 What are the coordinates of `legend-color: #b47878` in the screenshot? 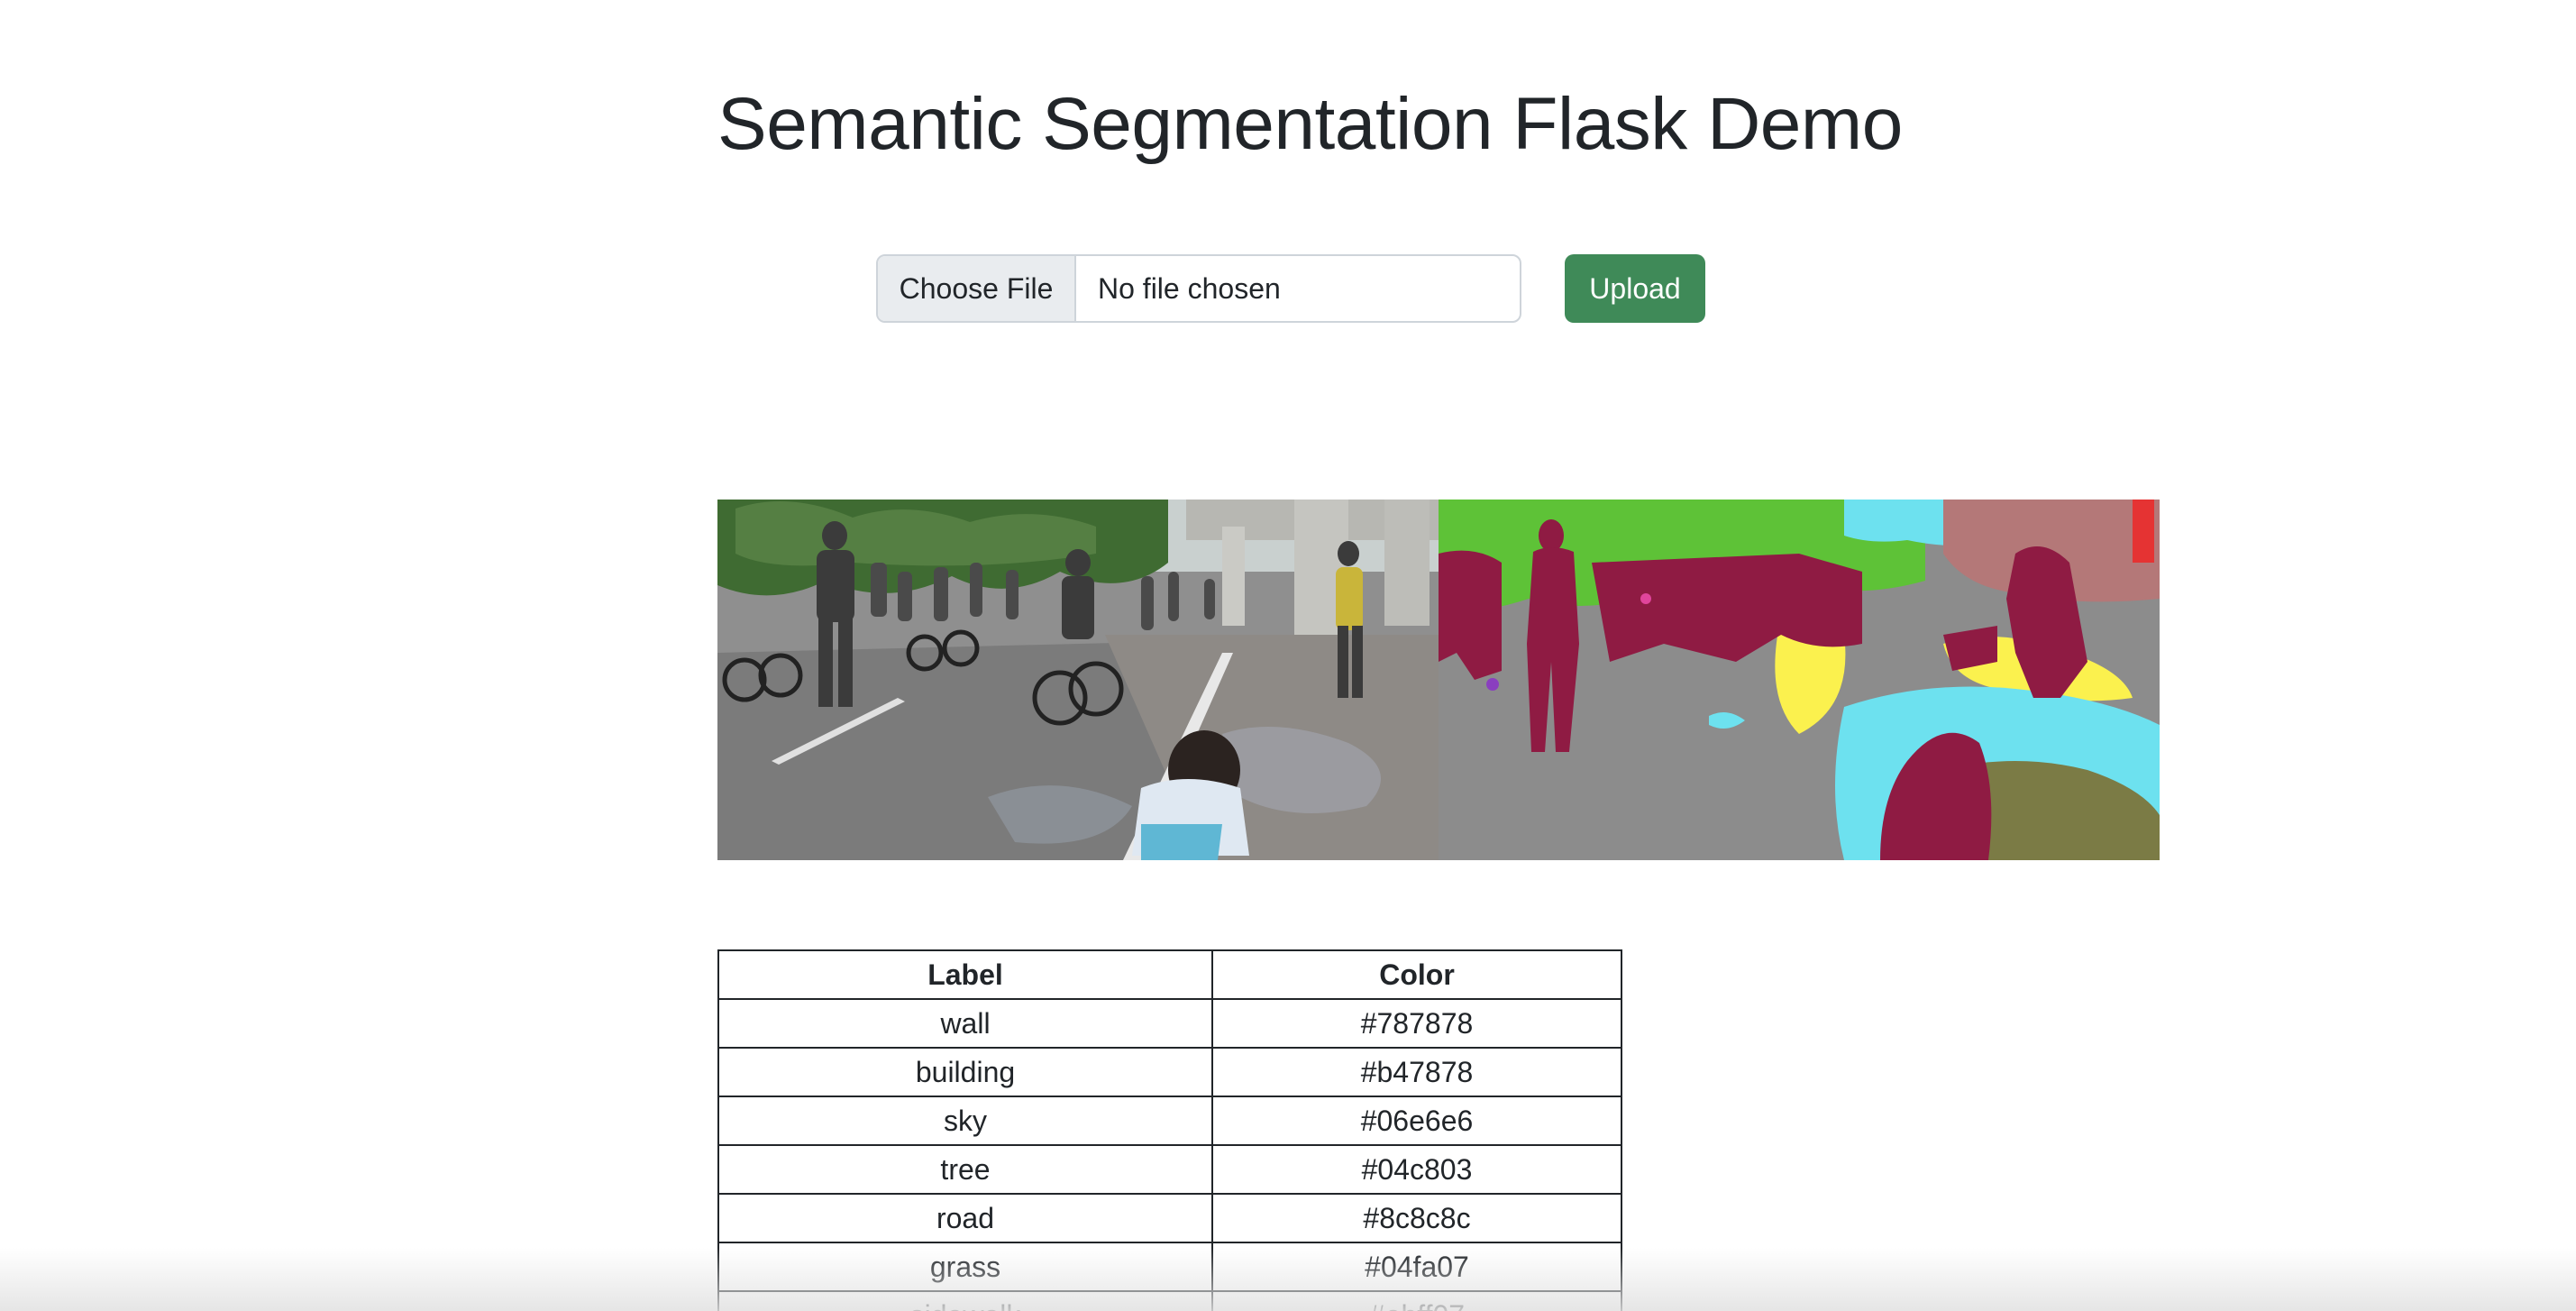 It's located at (1416, 1072).